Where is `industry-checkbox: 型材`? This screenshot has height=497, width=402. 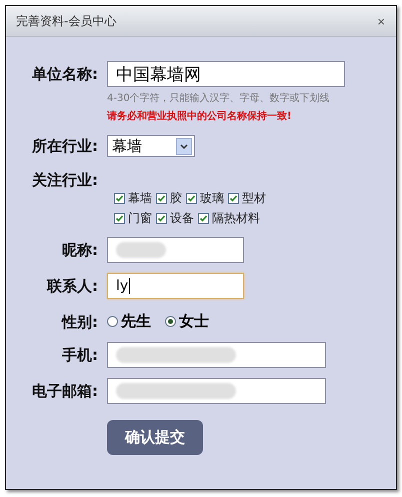 industry-checkbox: 型材 is located at coordinates (247, 198).